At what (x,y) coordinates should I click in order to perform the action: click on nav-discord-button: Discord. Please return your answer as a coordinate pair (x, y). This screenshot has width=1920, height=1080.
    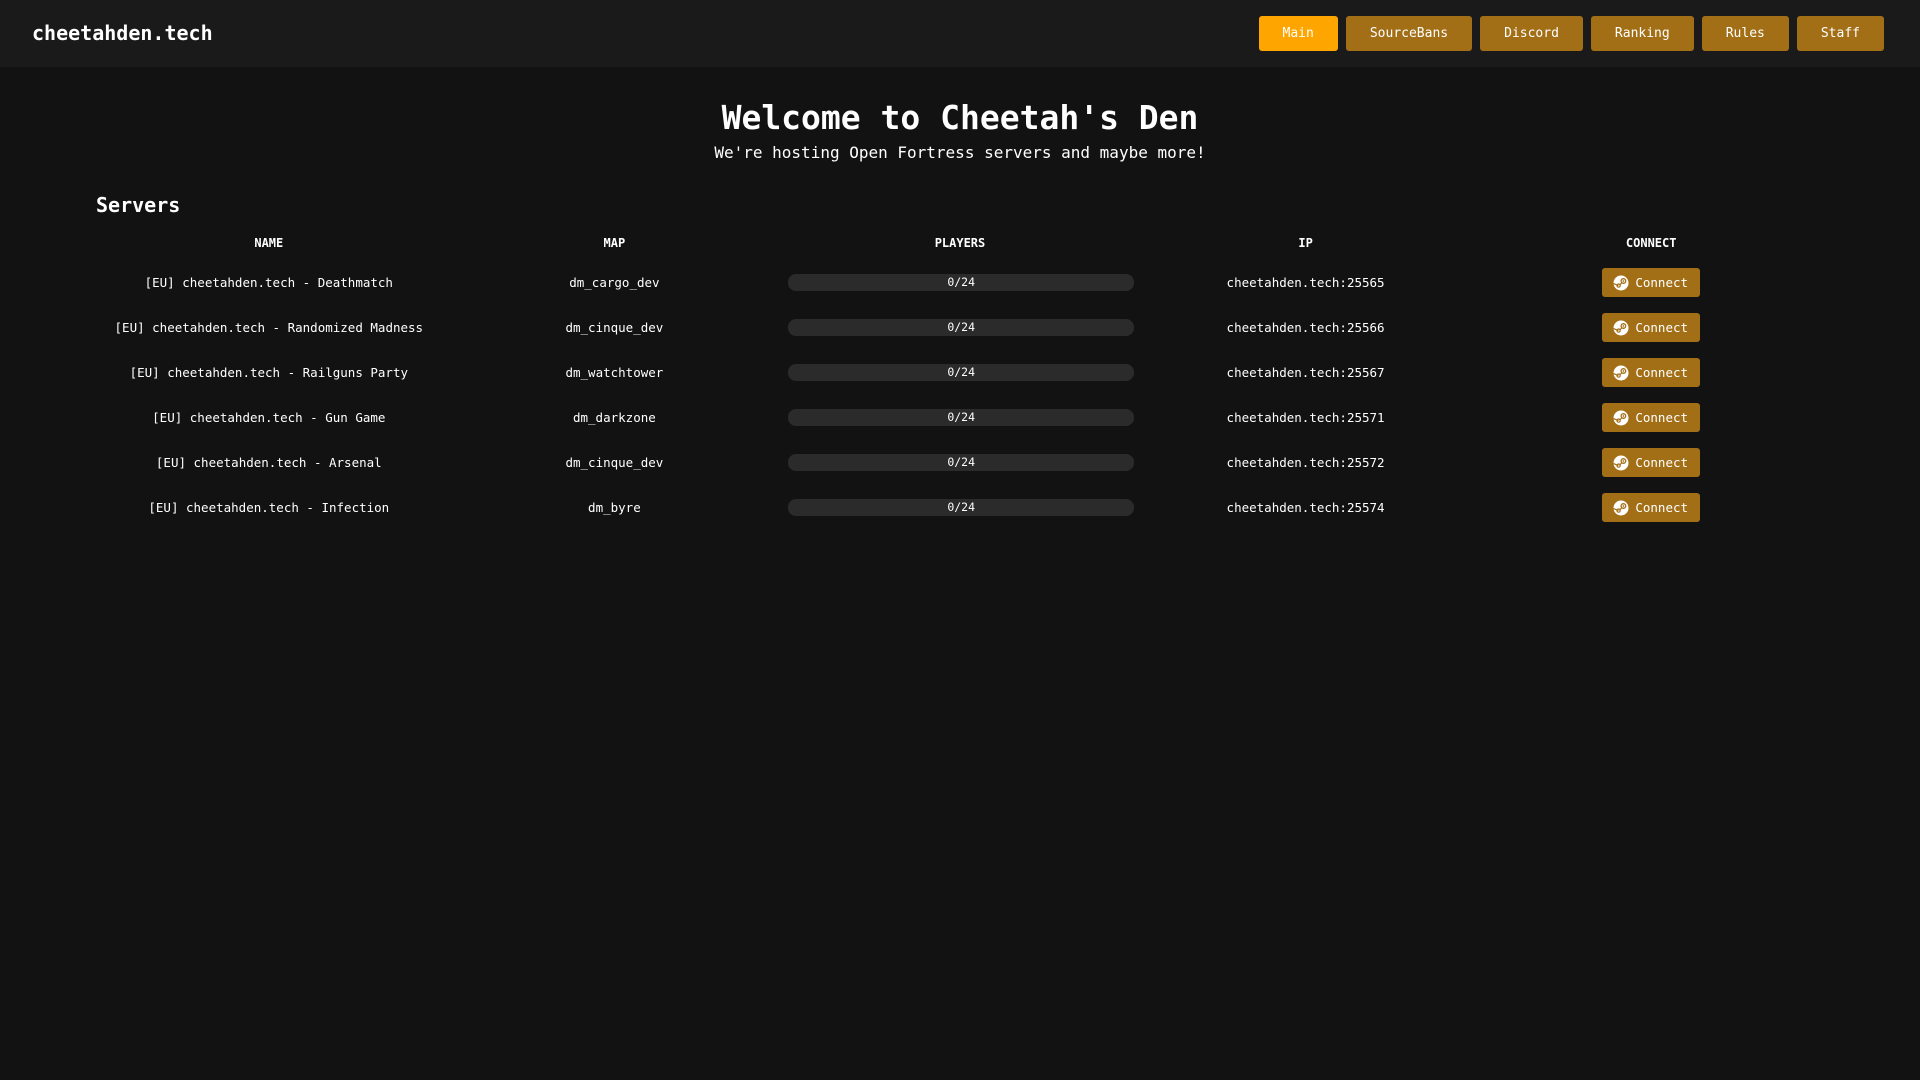
    Looking at the image, I should click on (1531, 33).